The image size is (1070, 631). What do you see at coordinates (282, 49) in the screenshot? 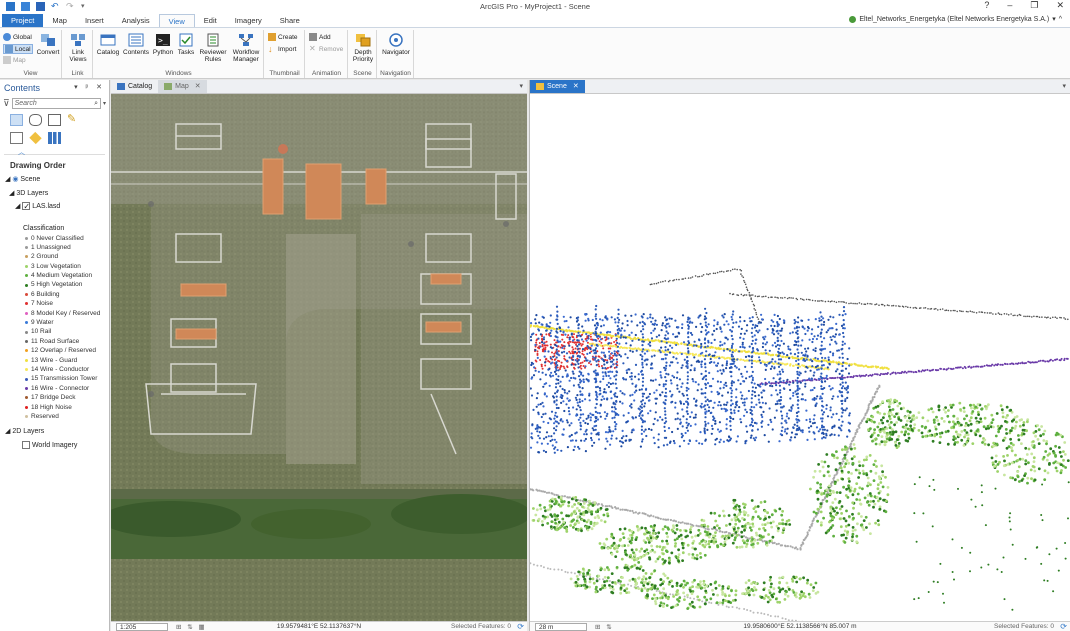
I see `import-thumbnail-button: ↓ Import` at bounding box center [282, 49].